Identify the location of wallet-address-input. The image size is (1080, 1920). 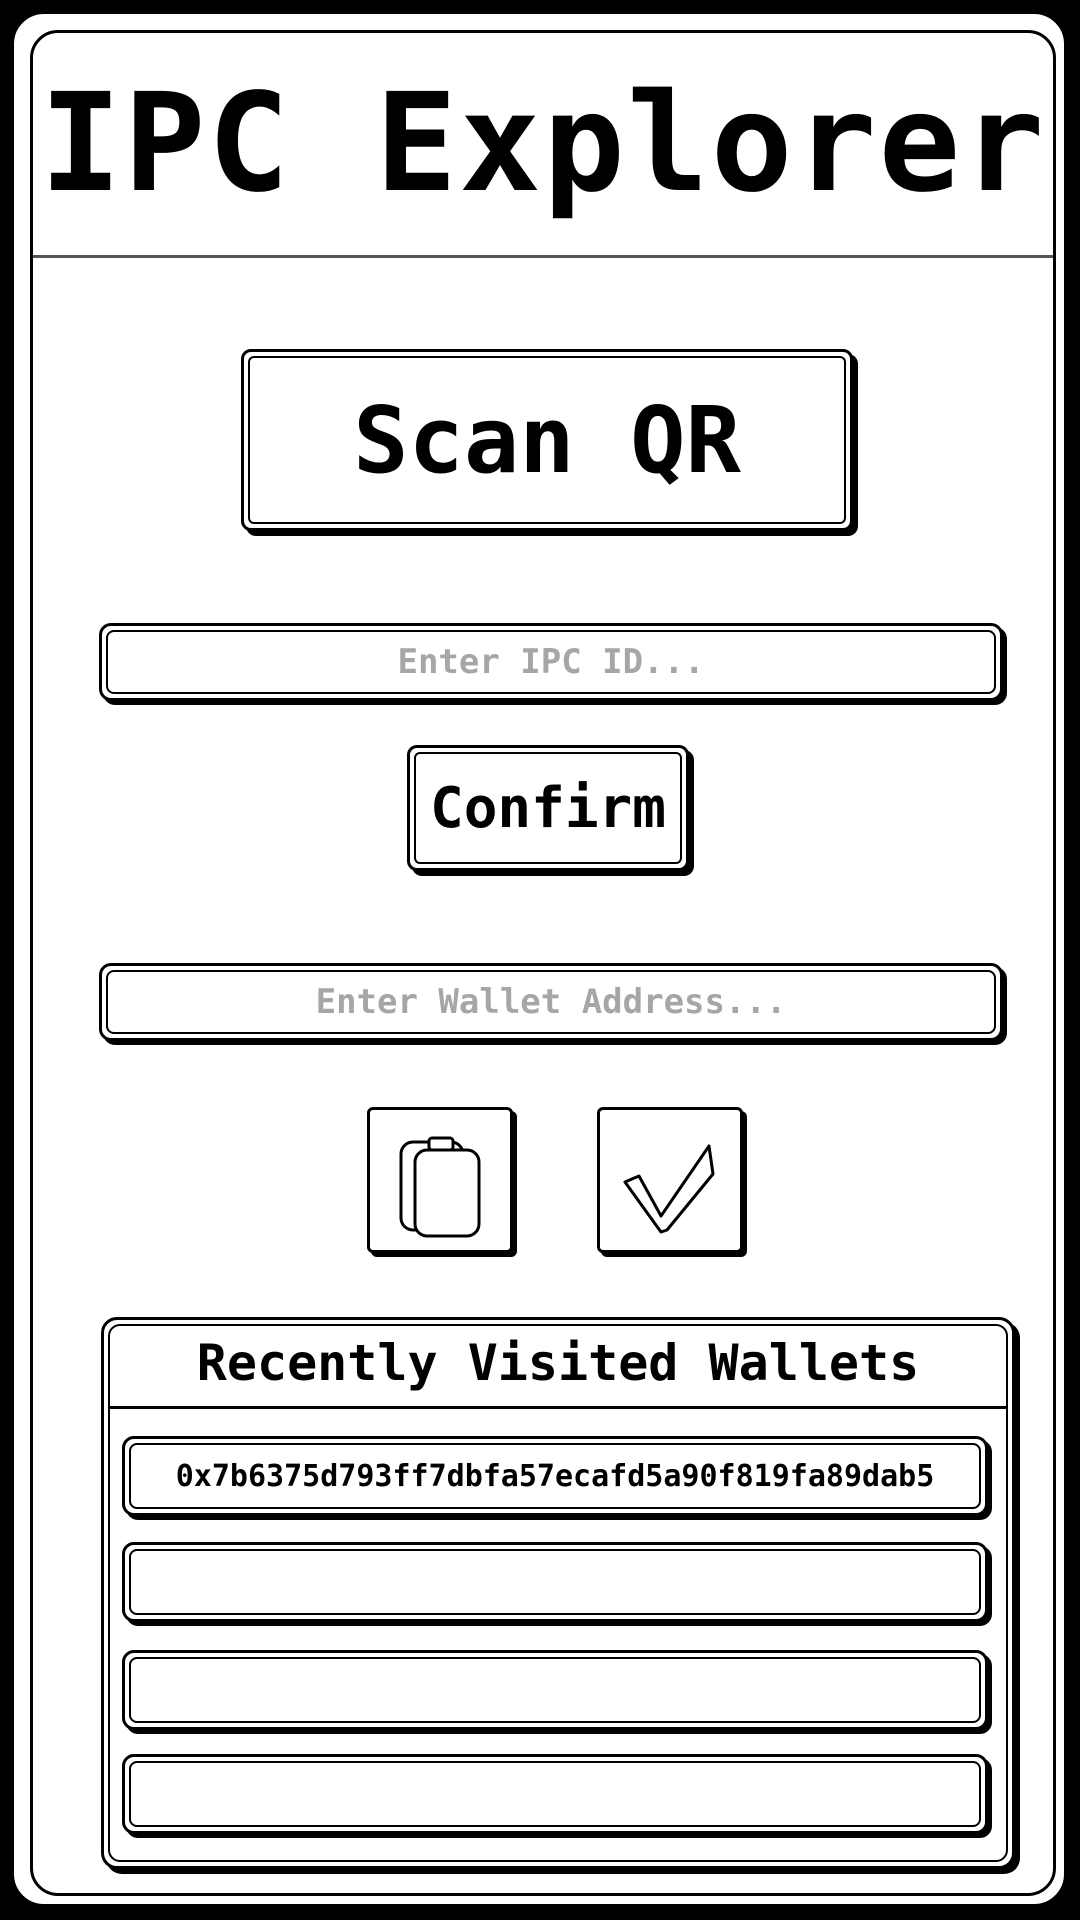
(551, 1002).